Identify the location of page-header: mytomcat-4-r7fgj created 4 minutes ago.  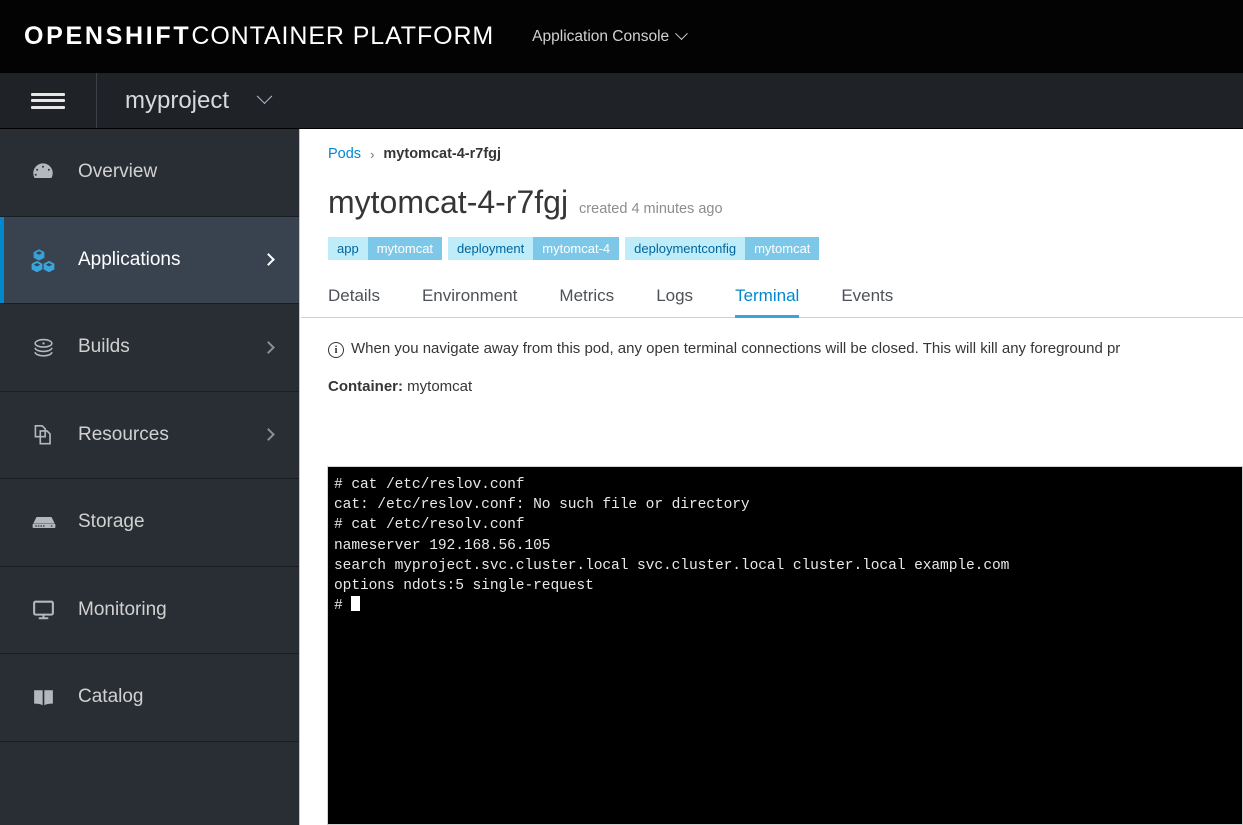
(772, 191).